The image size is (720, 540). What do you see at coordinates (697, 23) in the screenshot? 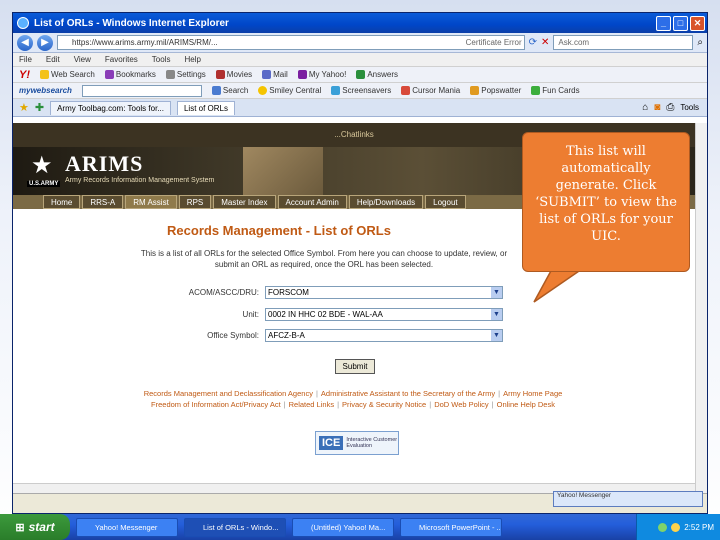
I see `close-button: ✕` at bounding box center [697, 23].